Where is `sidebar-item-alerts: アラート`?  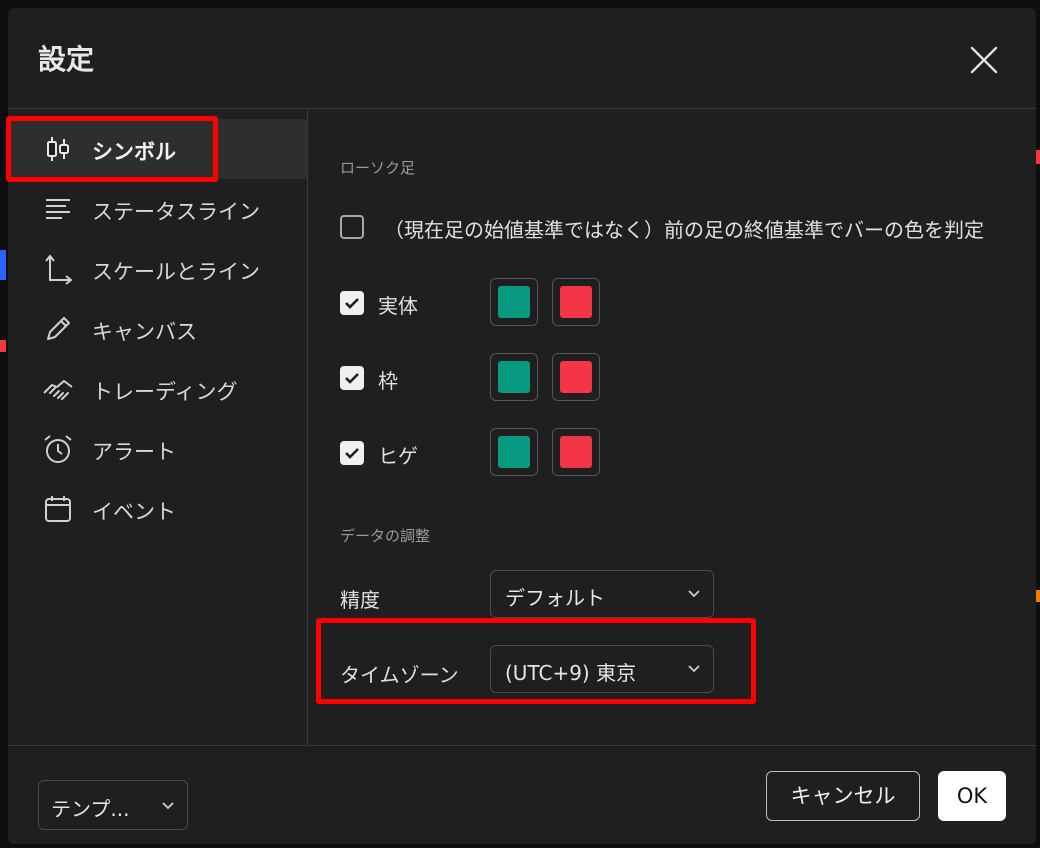 sidebar-item-alerts: アラート is located at coordinates (157, 449).